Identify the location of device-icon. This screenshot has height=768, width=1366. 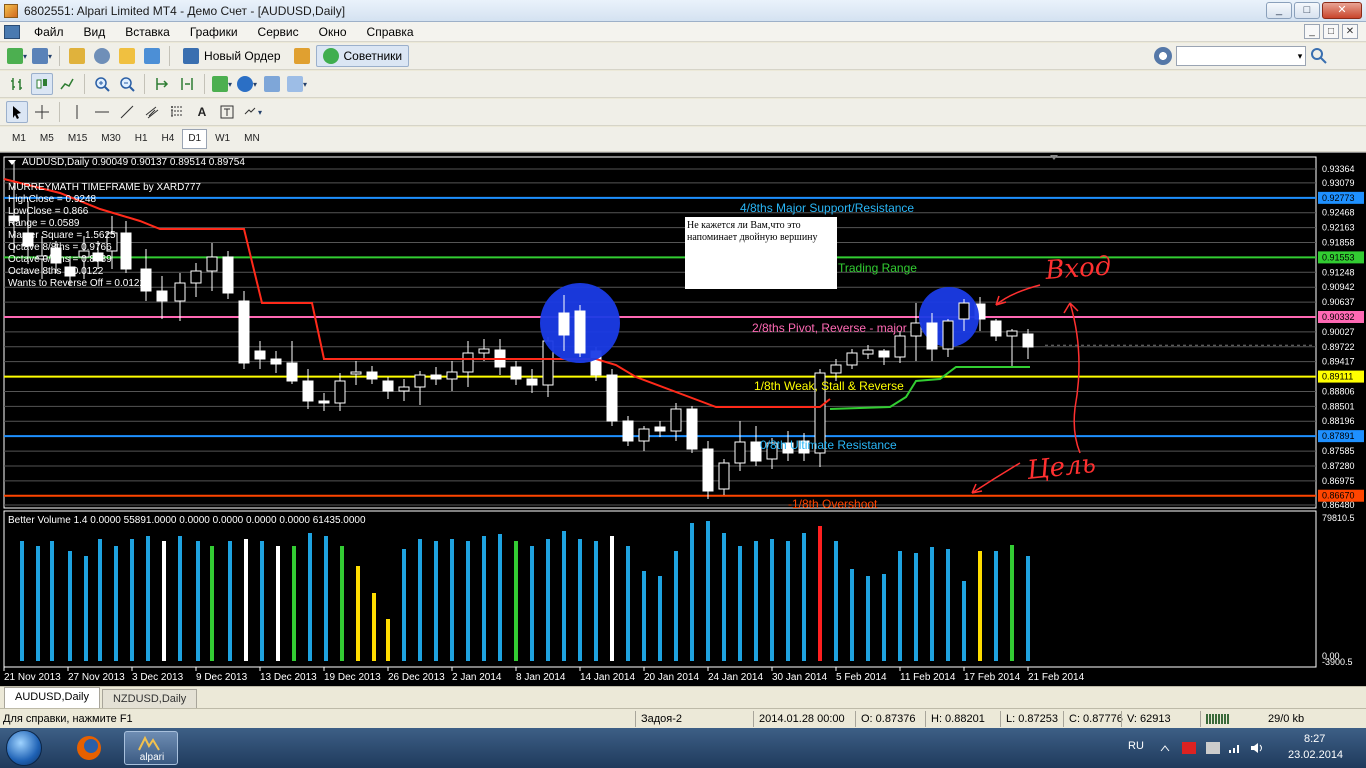
(1213, 748).